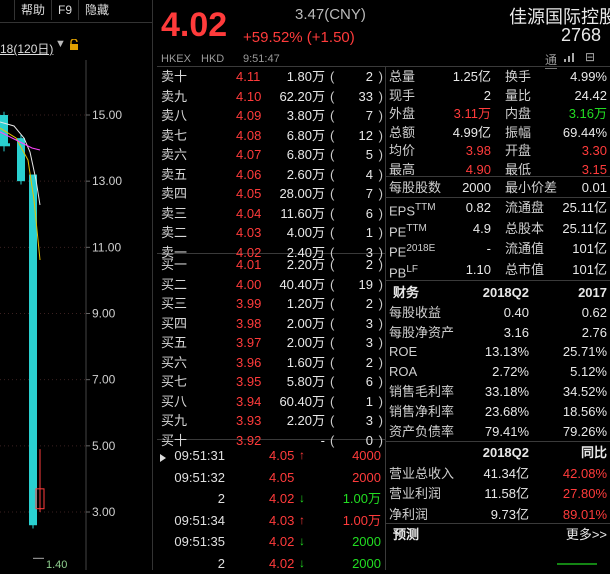 Image resolution: width=610 pixels, height=574 pixels. What do you see at coordinates (518, 96) in the screenshot?
I see `stat-label: 量比` at bounding box center [518, 96].